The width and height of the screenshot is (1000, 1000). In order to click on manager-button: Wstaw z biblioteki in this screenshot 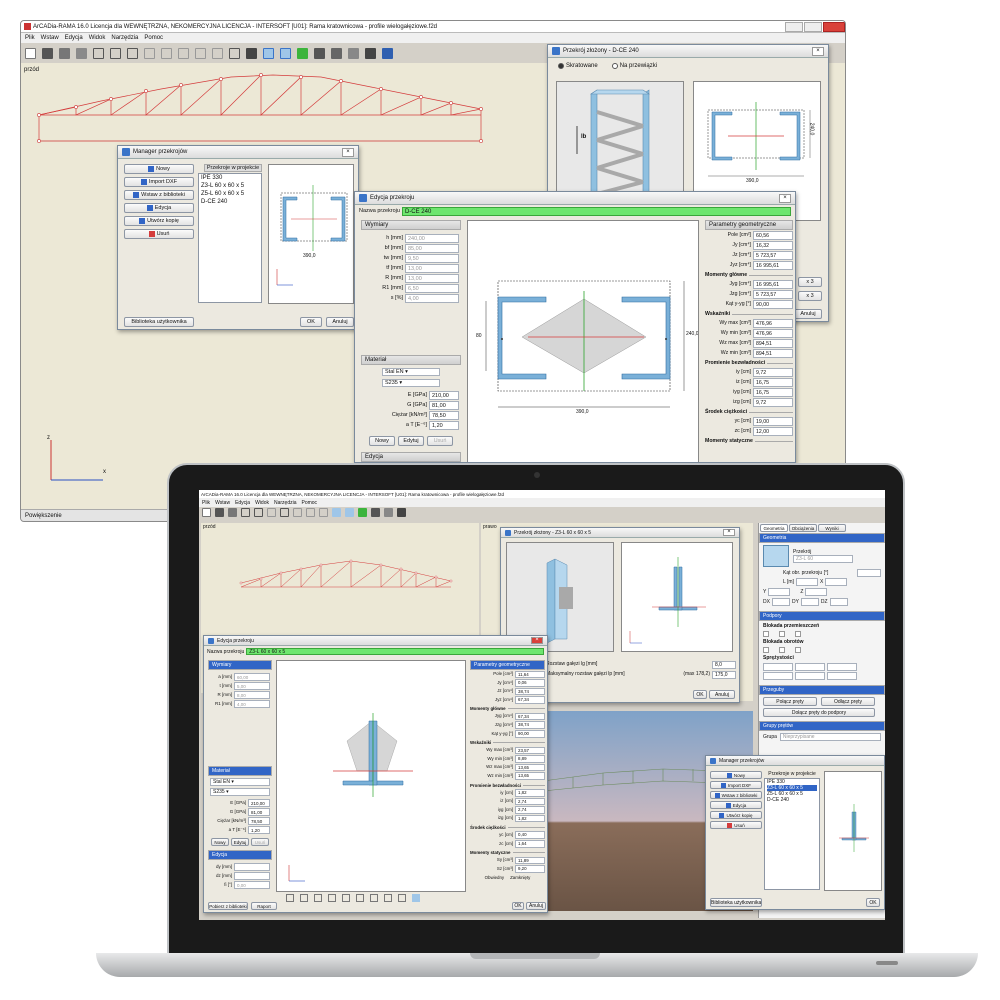, I will do `click(159, 195)`.